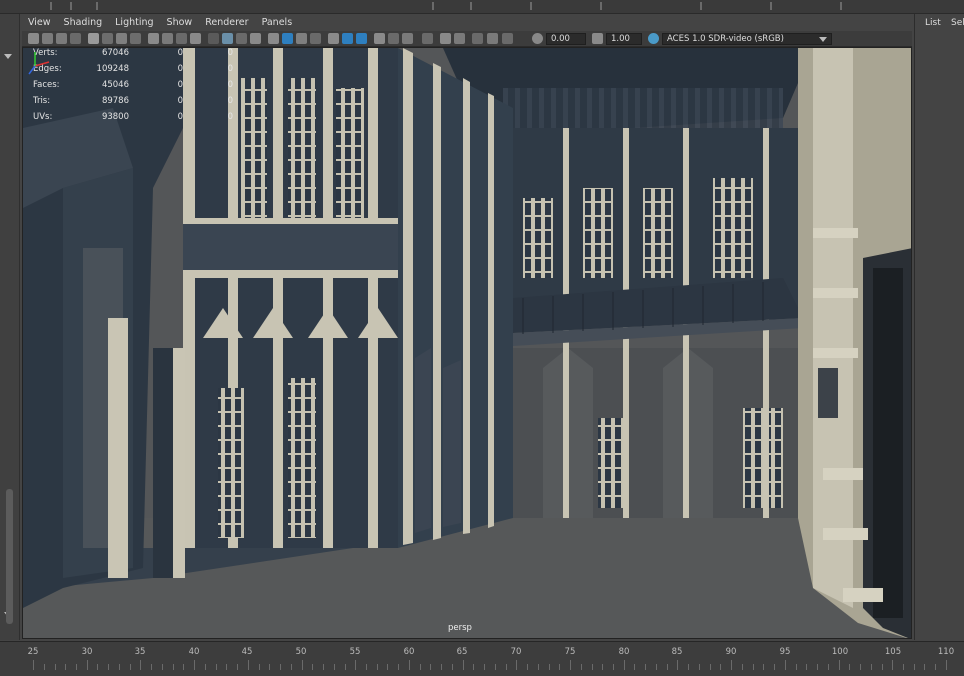 The width and height of the screenshot is (964, 676). Describe the element at coordinates (301, 652) in the screenshot. I see `timeline-label: 50` at that location.